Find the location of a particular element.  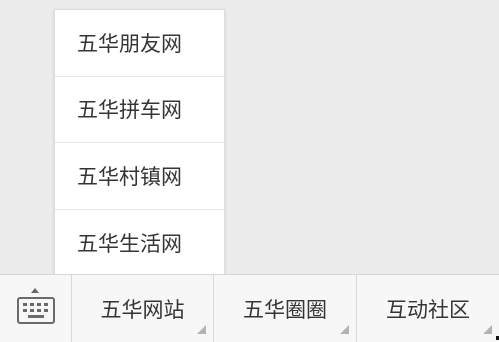

menu-button-label: 互动社区 is located at coordinates (428, 309).